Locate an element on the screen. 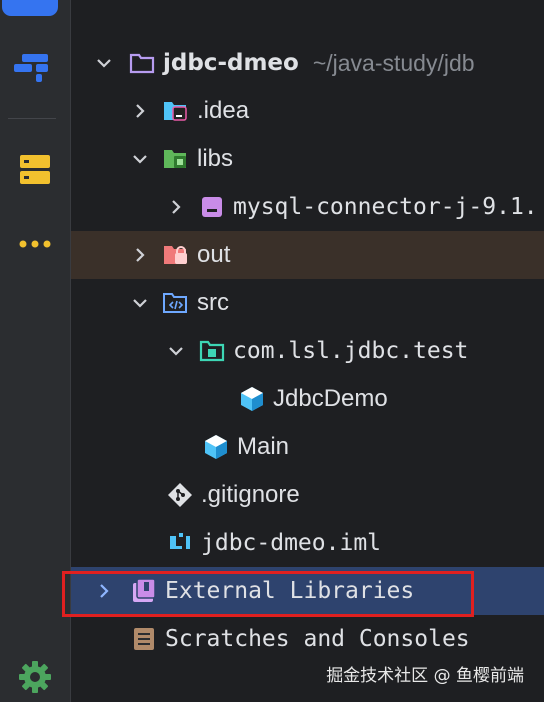  src-label: src is located at coordinates (213, 302).